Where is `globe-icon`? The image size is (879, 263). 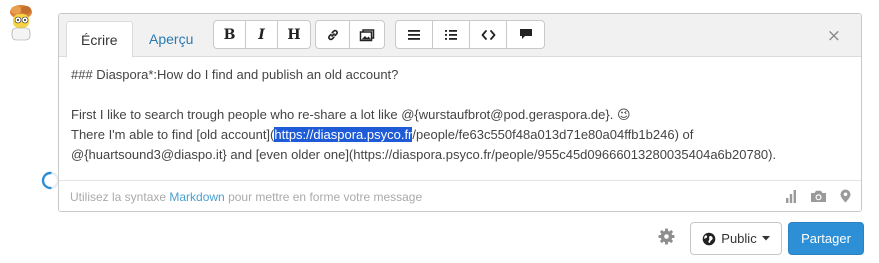 globe-icon is located at coordinates (709, 238).